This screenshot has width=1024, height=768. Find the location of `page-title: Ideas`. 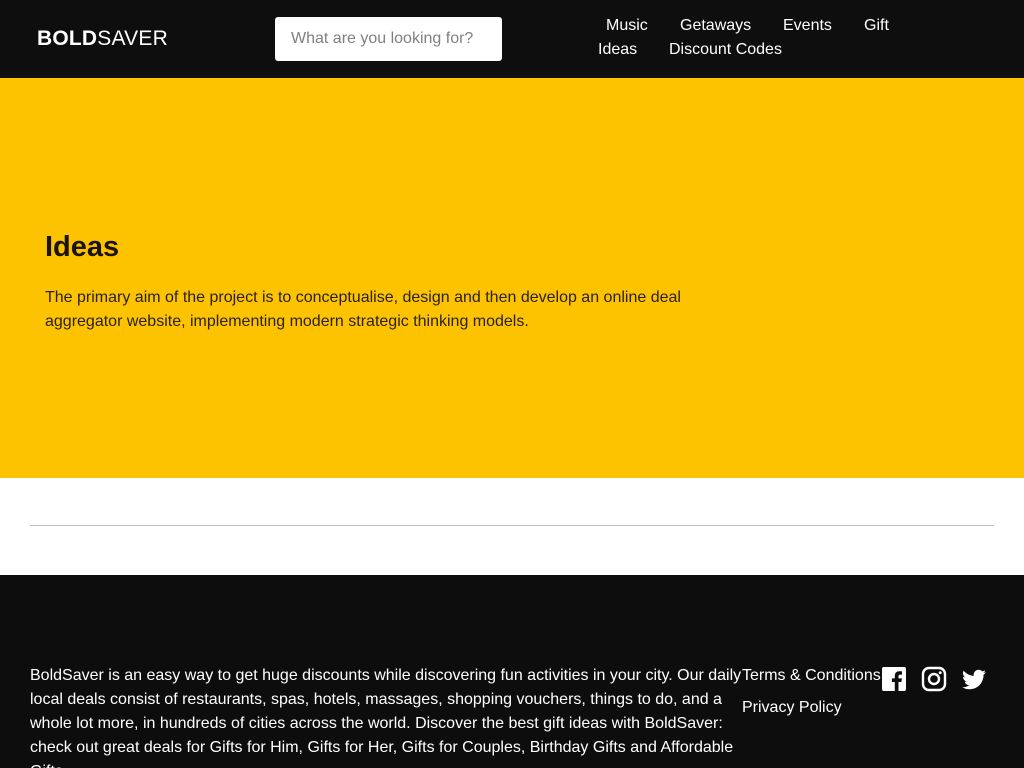

page-title: Ideas is located at coordinates (82, 247).